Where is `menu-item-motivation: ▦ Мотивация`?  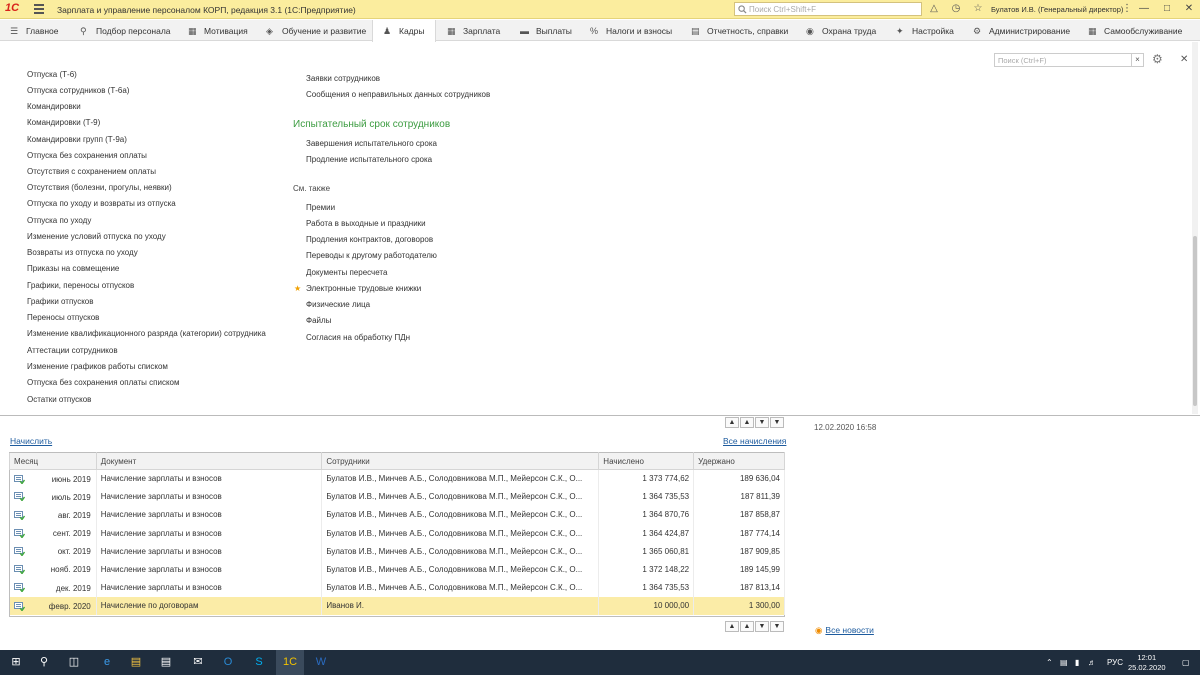 menu-item-motivation: ▦ Мотивация is located at coordinates (218, 30).